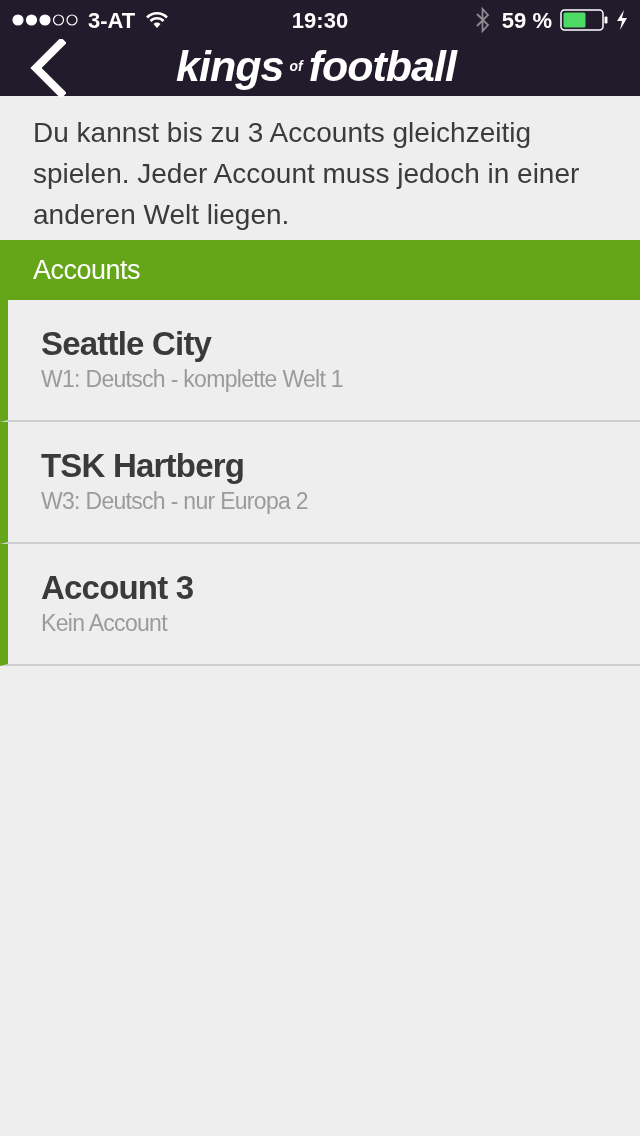 This screenshot has width=640, height=1136. I want to click on signal-strength-icon, so click(45, 20).